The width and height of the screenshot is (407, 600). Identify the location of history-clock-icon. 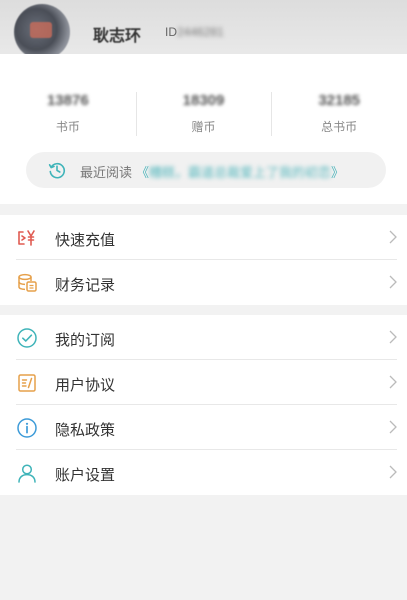
(57, 170).